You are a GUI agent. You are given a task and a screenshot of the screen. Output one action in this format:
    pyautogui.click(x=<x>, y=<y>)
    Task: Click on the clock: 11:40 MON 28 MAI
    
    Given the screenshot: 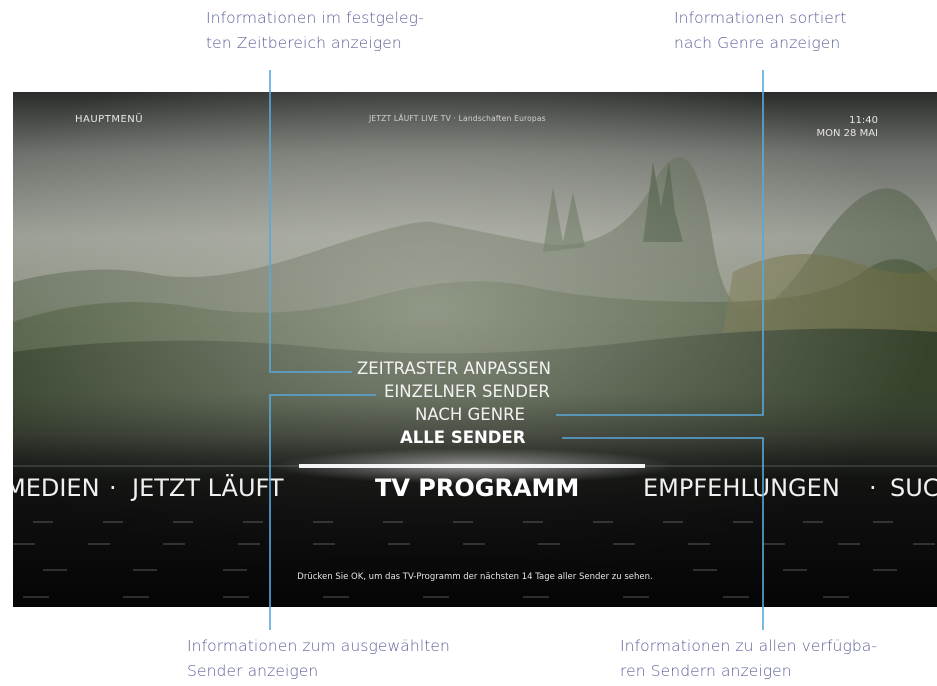 What is the action you would take?
    pyautogui.click(x=847, y=127)
    